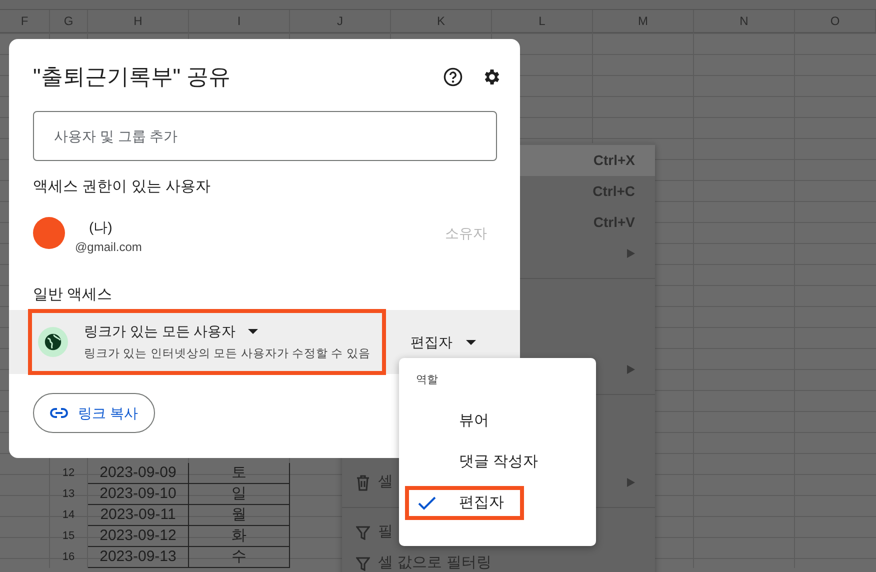 Image resolution: width=876 pixels, height=572 pixels. Describe the element at coordinates (132, 77) in the screenshot. I see `dialog-title: "출퇴근기록부" 공유` at that location.